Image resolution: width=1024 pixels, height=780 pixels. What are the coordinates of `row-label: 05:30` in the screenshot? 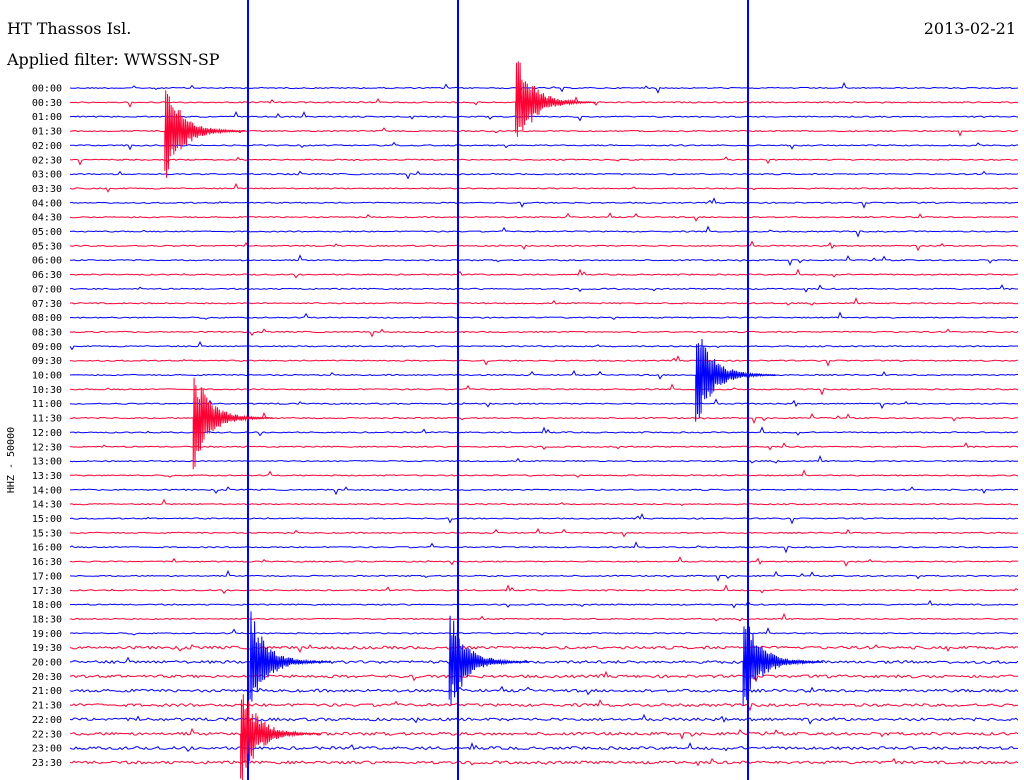 It's located at (47, 246).